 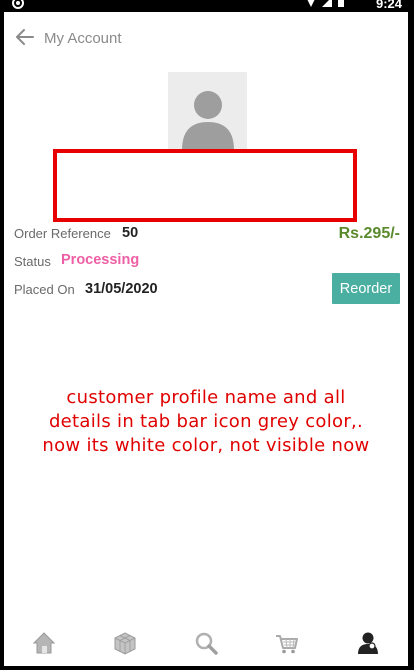 I want to click on order-reference-value: 50, so click(x=130, y=233).